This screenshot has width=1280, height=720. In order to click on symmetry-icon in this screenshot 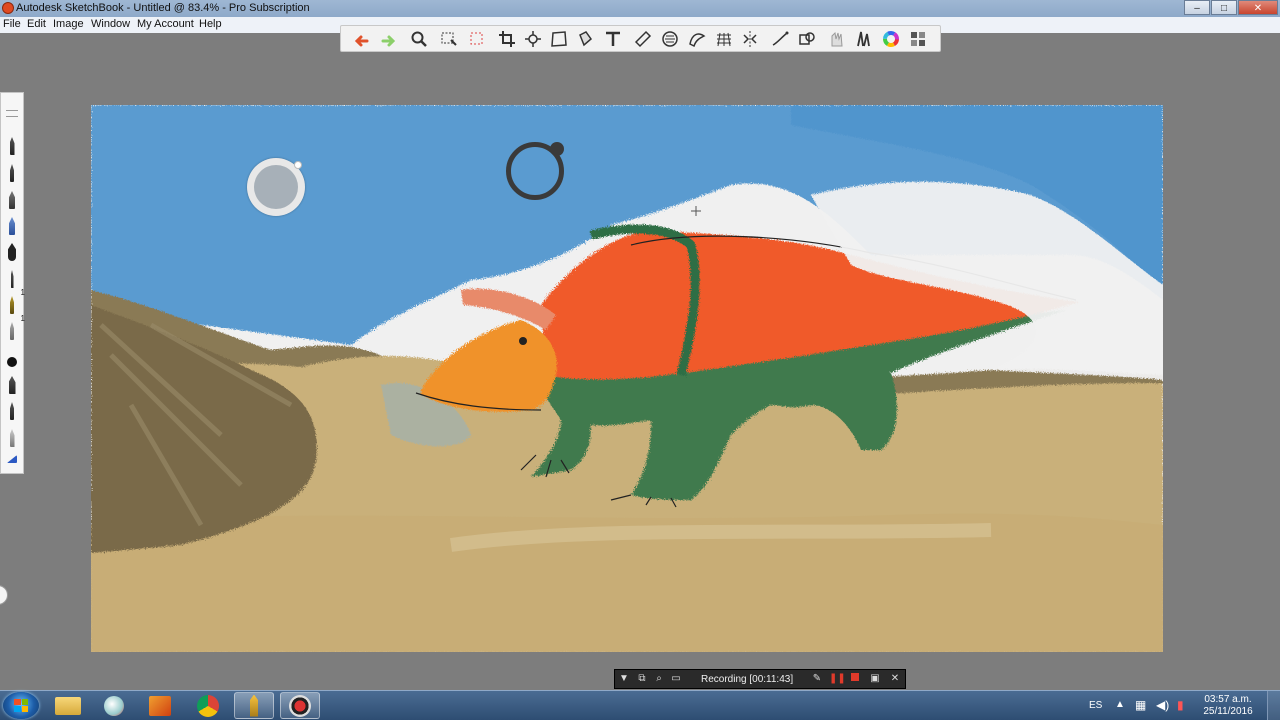, I will do `click(750, 39)`.